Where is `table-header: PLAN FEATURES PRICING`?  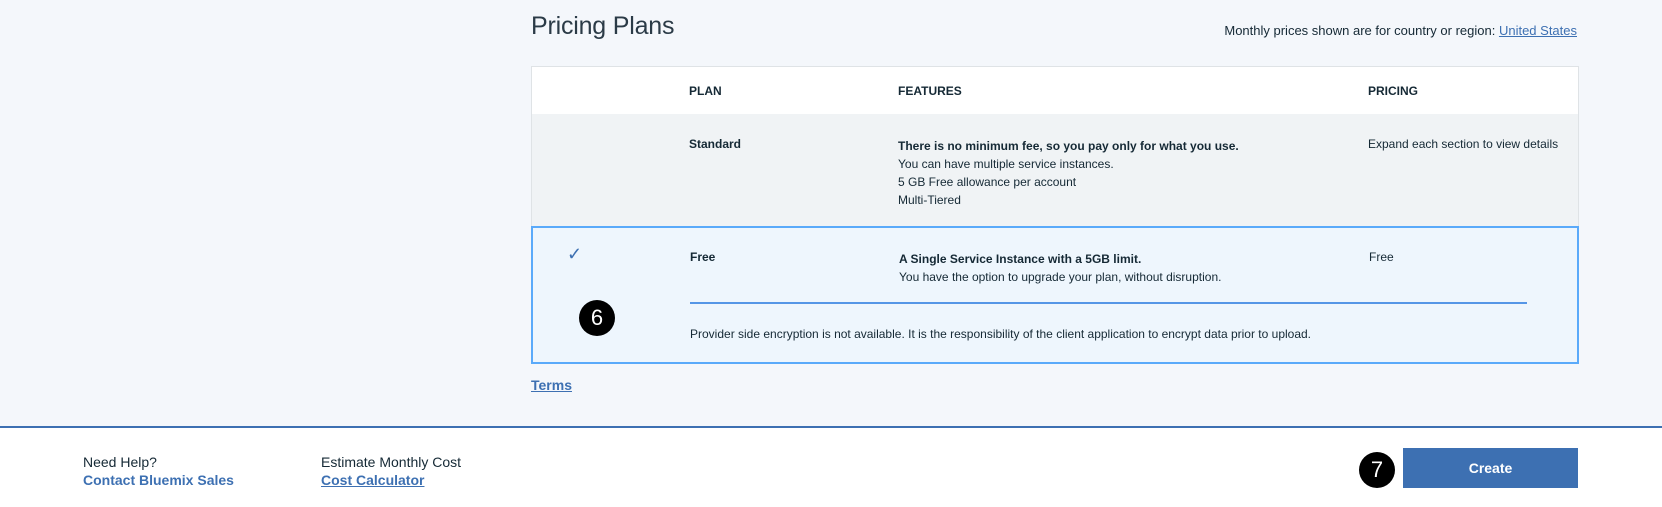
table-header: PLAN FEATURES PRICING is located at coordinates (1055, 90).